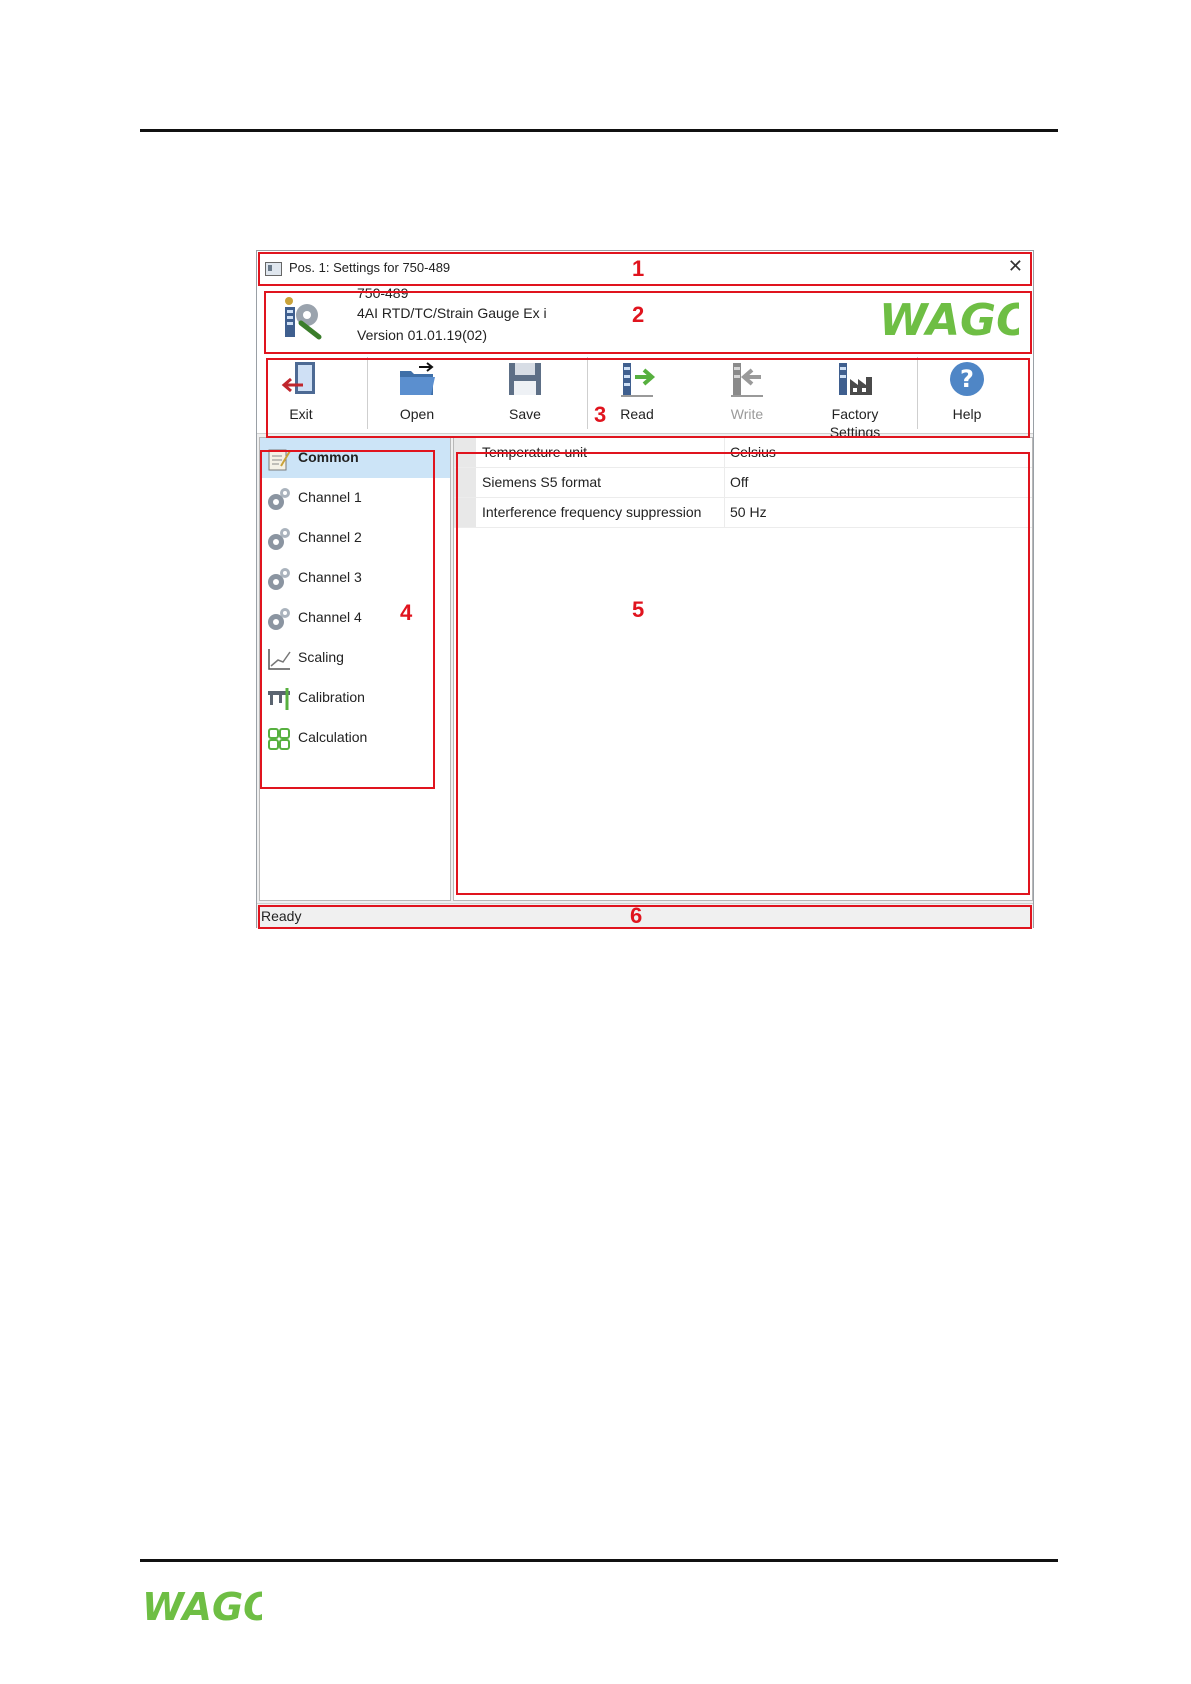 The height and width of the screenshot is (1684, 1191). I want to click on callout-number-4: 4, so click(406, 612).